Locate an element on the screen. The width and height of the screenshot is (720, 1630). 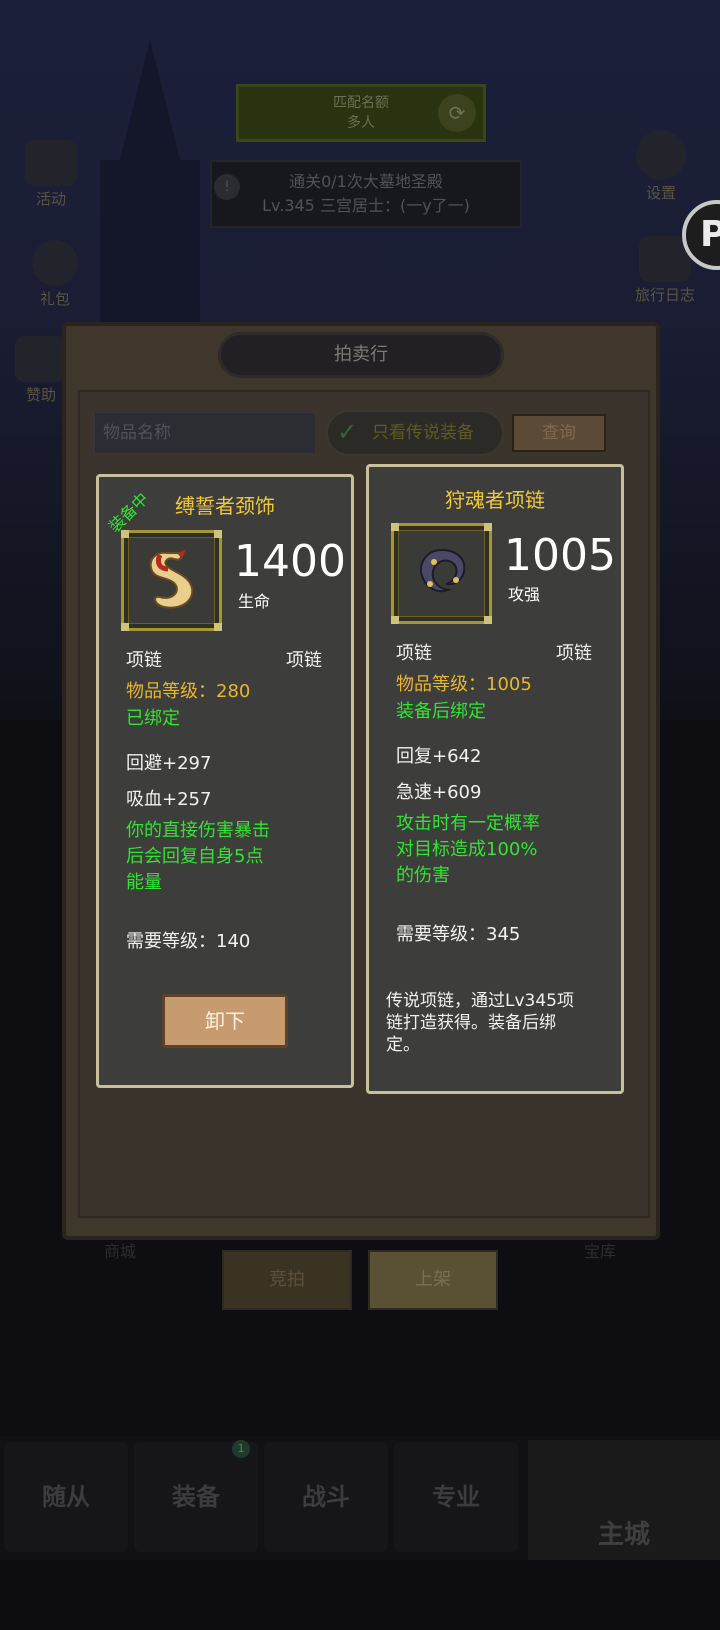
soul-necklace-icon is located at coordinates (443, 570).